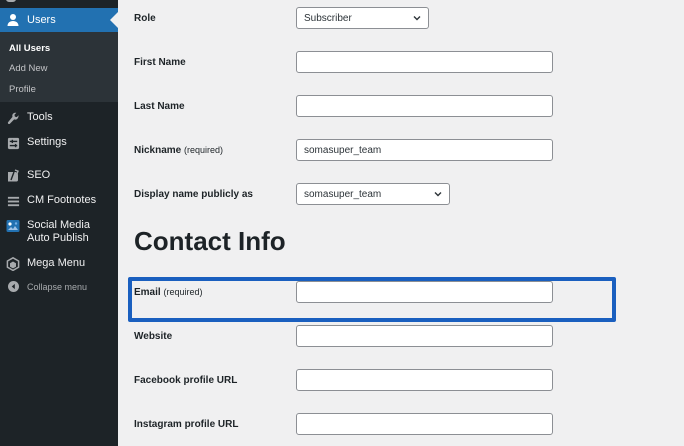  What do you see at coordinates (13, 201) in the screenshot?
I see `footnotes-icon` at bounding box center [13, 201].